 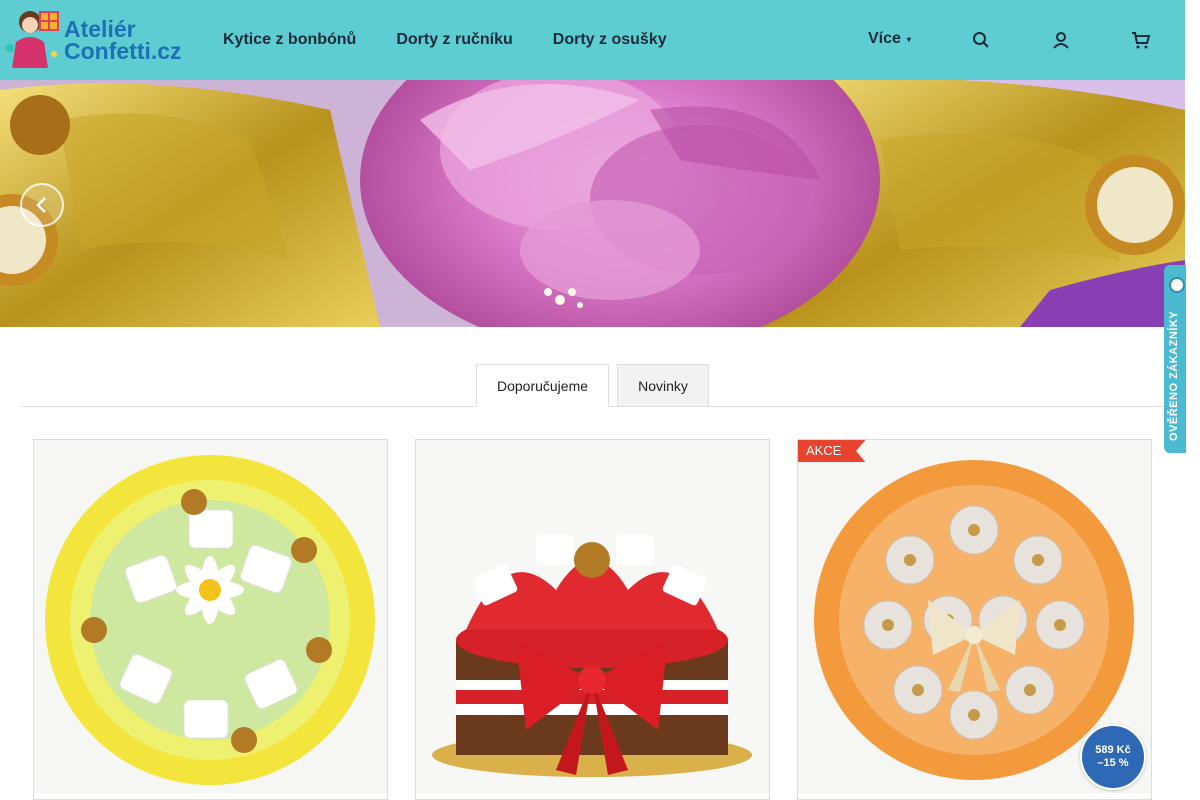 I want to click on logo-line-2: Confetti.cz, so click(x=123, y=51).